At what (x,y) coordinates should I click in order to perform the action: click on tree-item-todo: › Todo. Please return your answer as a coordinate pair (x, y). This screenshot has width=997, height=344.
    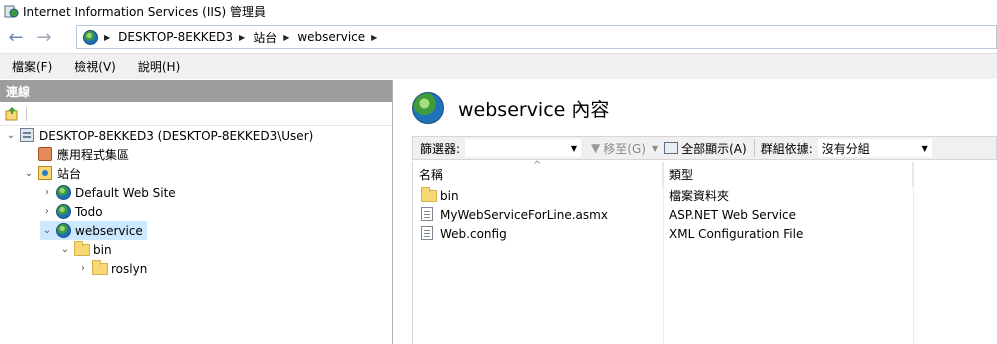
    Looking at the image, I should click on (71, 211).